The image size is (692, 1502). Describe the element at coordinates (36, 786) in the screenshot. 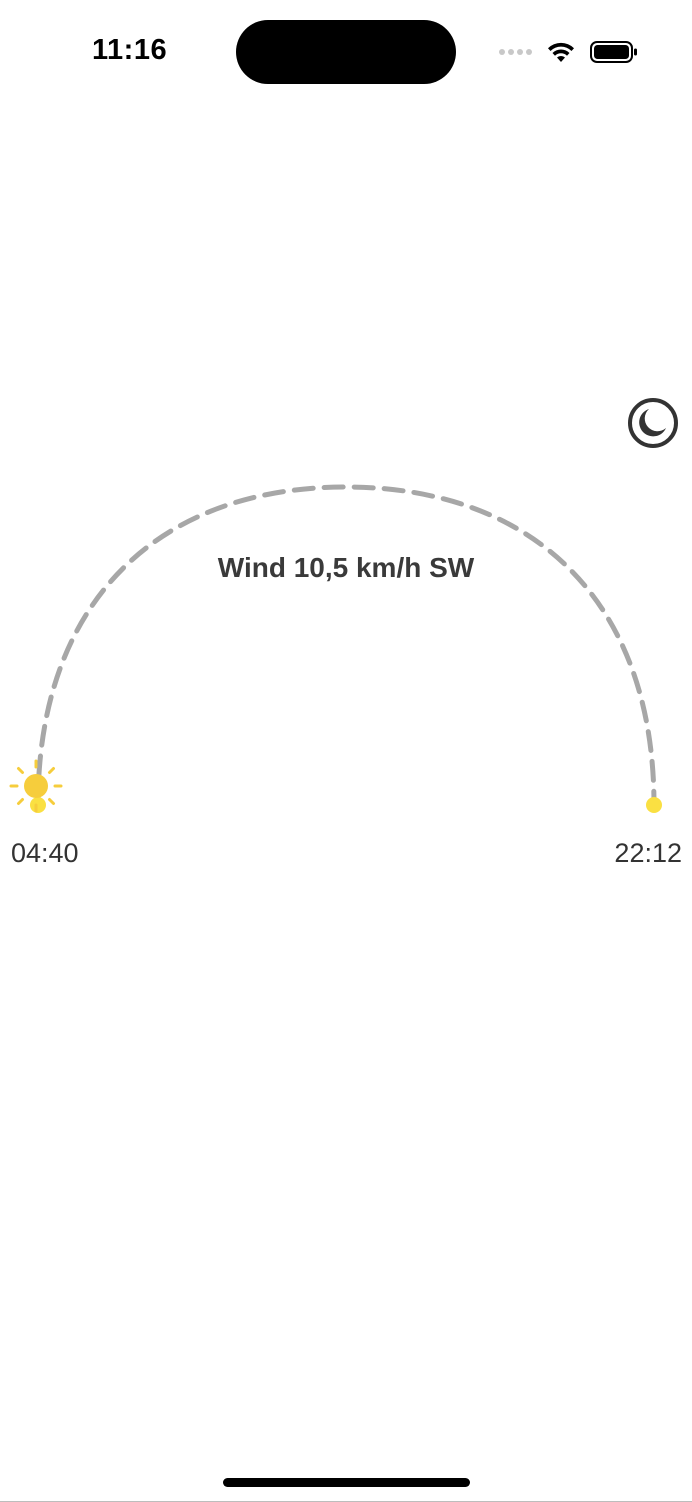

I see `sun-icon` at that location.